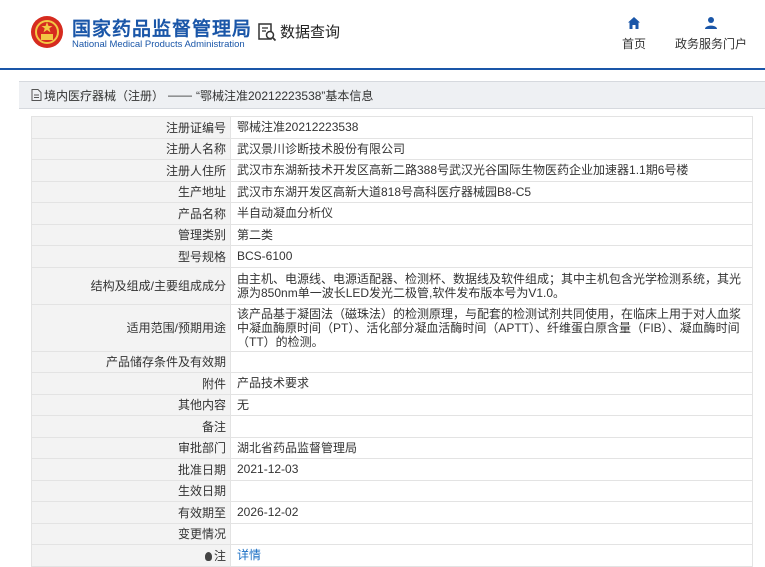  I want to click on field-label: 注册人住所, so click(131, 170).